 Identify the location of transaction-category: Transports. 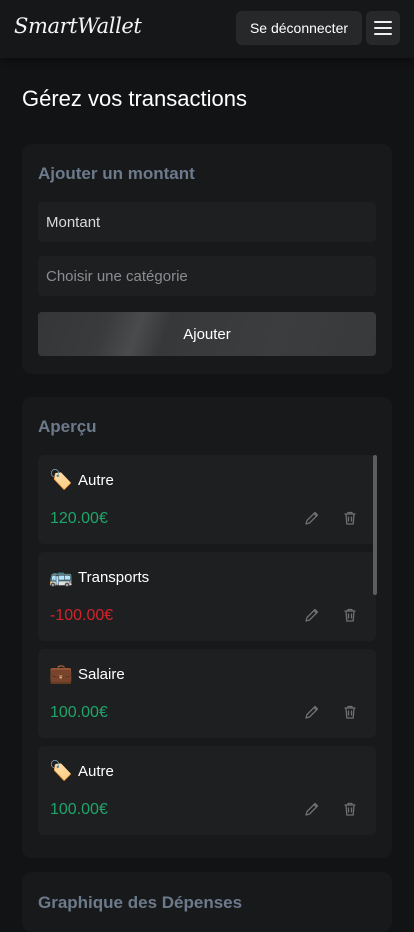
(114, 577).